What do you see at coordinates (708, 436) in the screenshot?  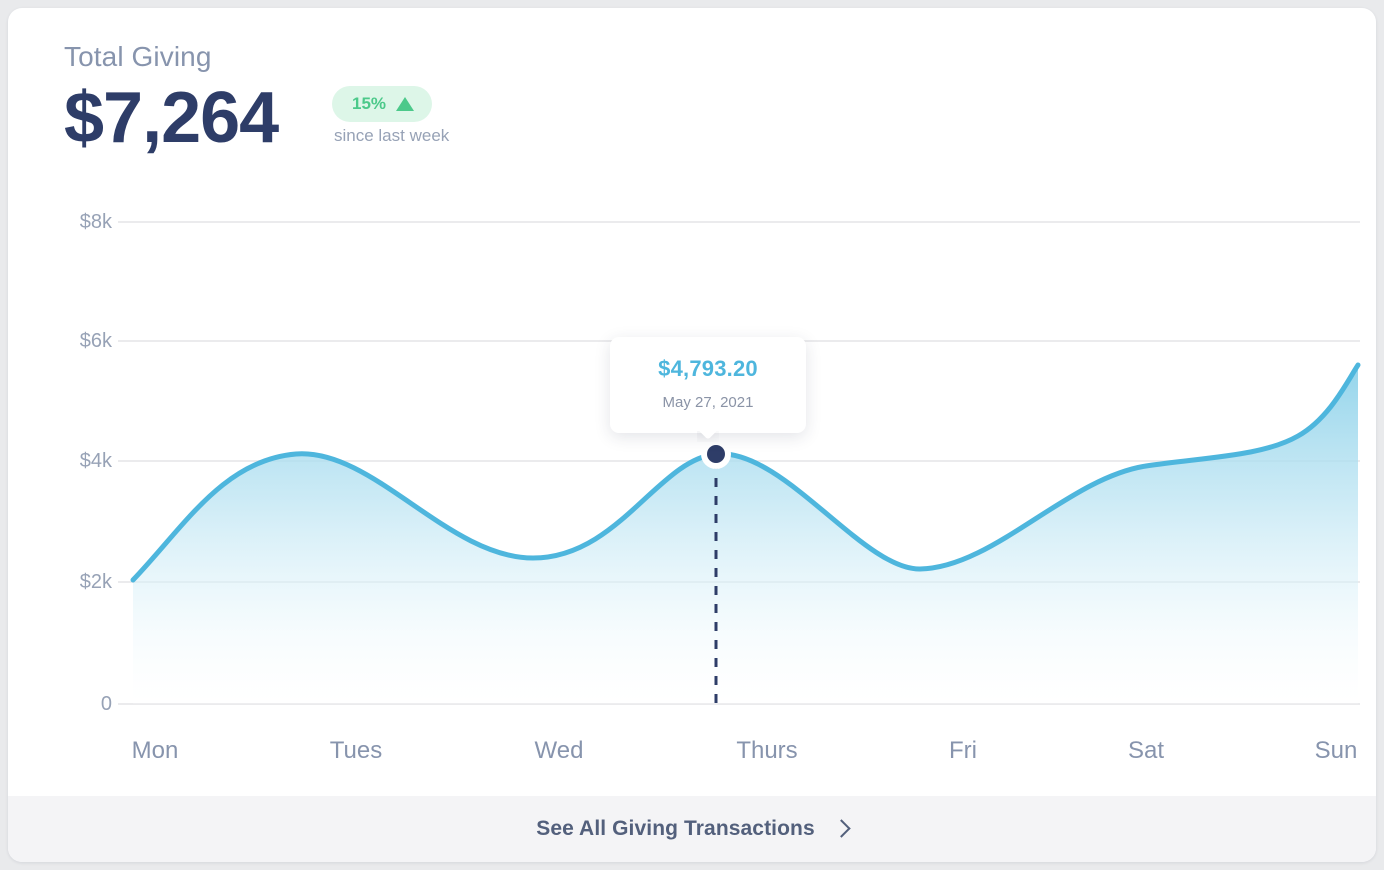 I see `tooltip-pointer` at bounding box center [708, 436].